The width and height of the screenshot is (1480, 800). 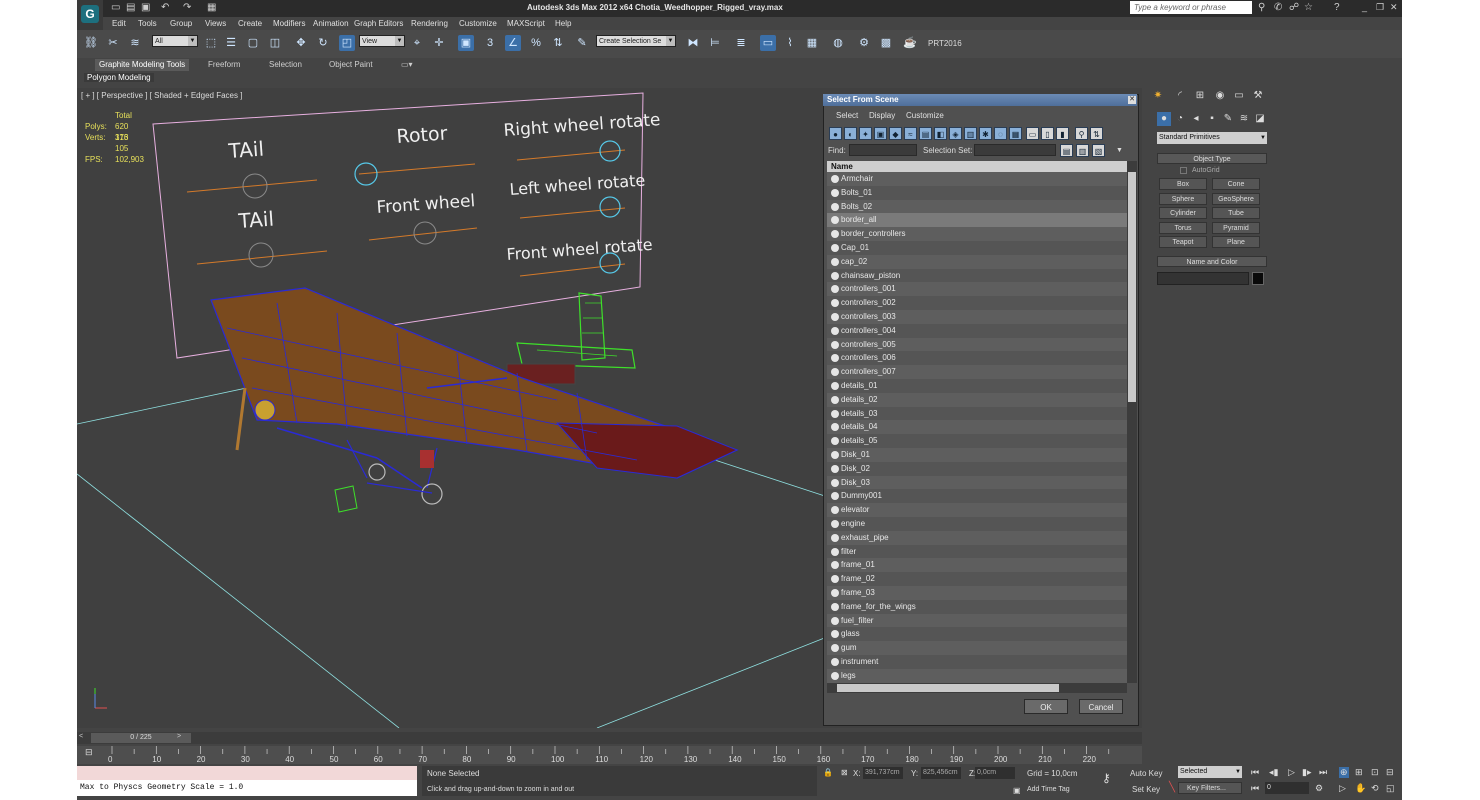 I want to click on list-item: controllers_001, so click(x=977, y=289).